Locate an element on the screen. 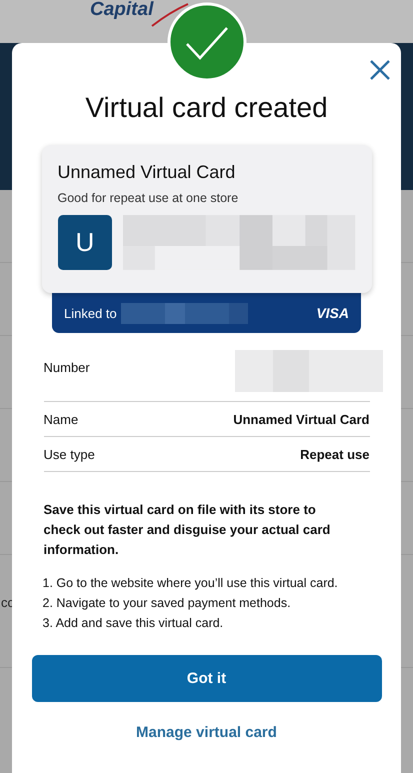 Image resolution: width=413 pixels, height=773 pixels. step-text: 1. Go to the website where you’ll use this virtual card. is located at coordinates (190, 583).